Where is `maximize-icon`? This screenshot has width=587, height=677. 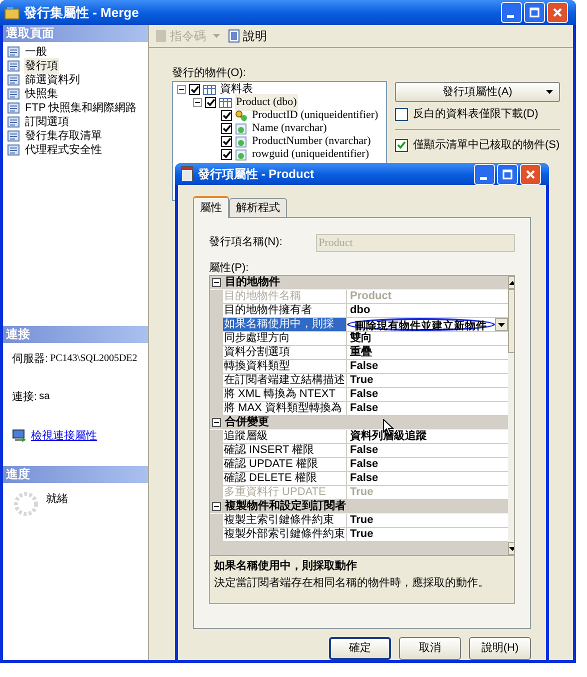
maximize-icon is located at coordinates (534, 12).